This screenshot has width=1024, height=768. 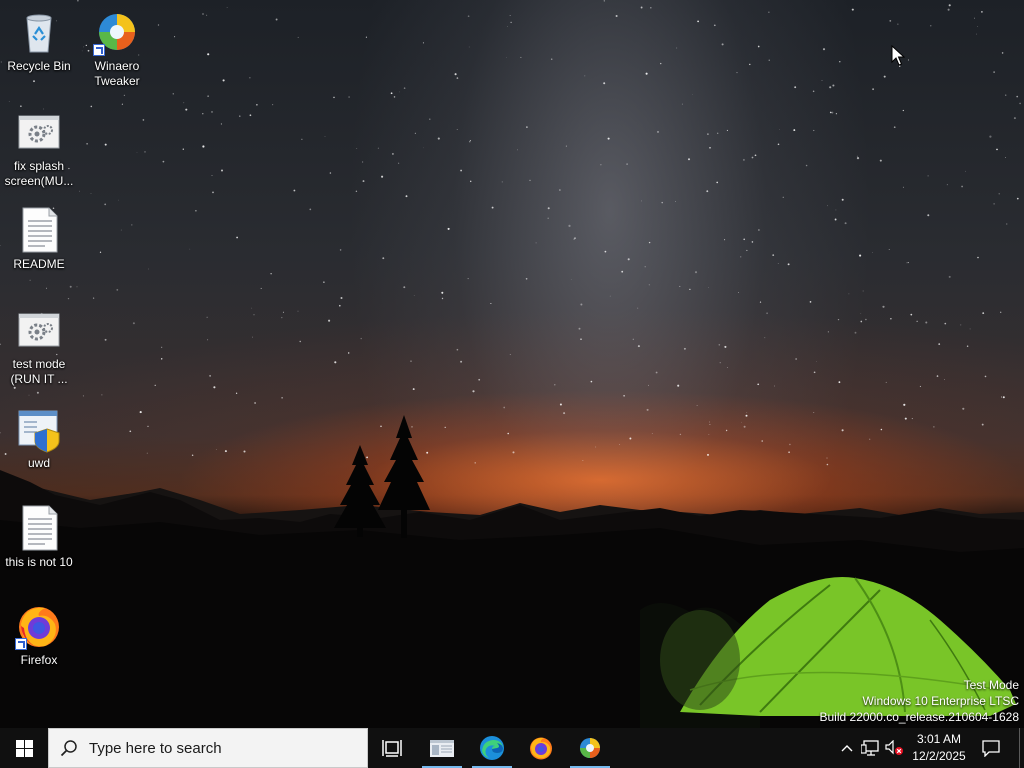 What do you see at coordinates (939, 756) in the screenshot?
I see `clock-date: 12/2/2025` at bounding box center [939, 756].